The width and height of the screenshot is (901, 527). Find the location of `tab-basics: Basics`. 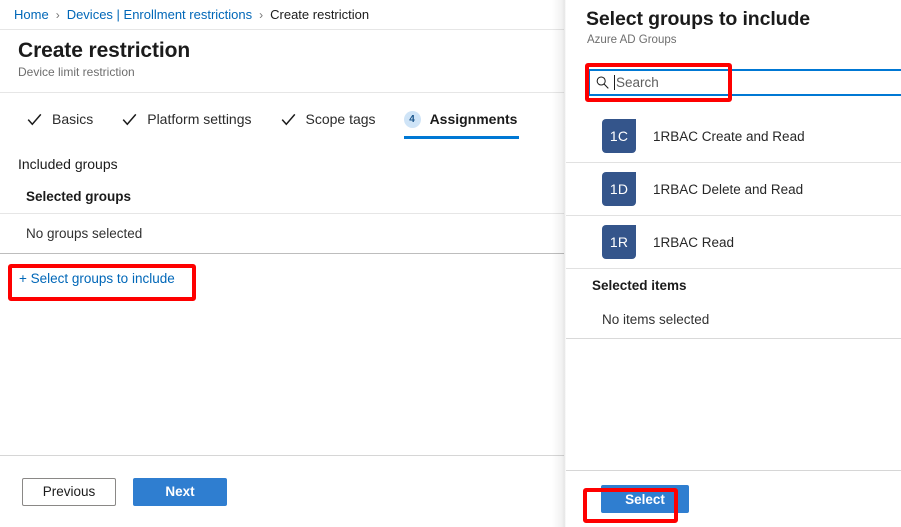

tab-basics: Basics is located at coordinates (59, 120).